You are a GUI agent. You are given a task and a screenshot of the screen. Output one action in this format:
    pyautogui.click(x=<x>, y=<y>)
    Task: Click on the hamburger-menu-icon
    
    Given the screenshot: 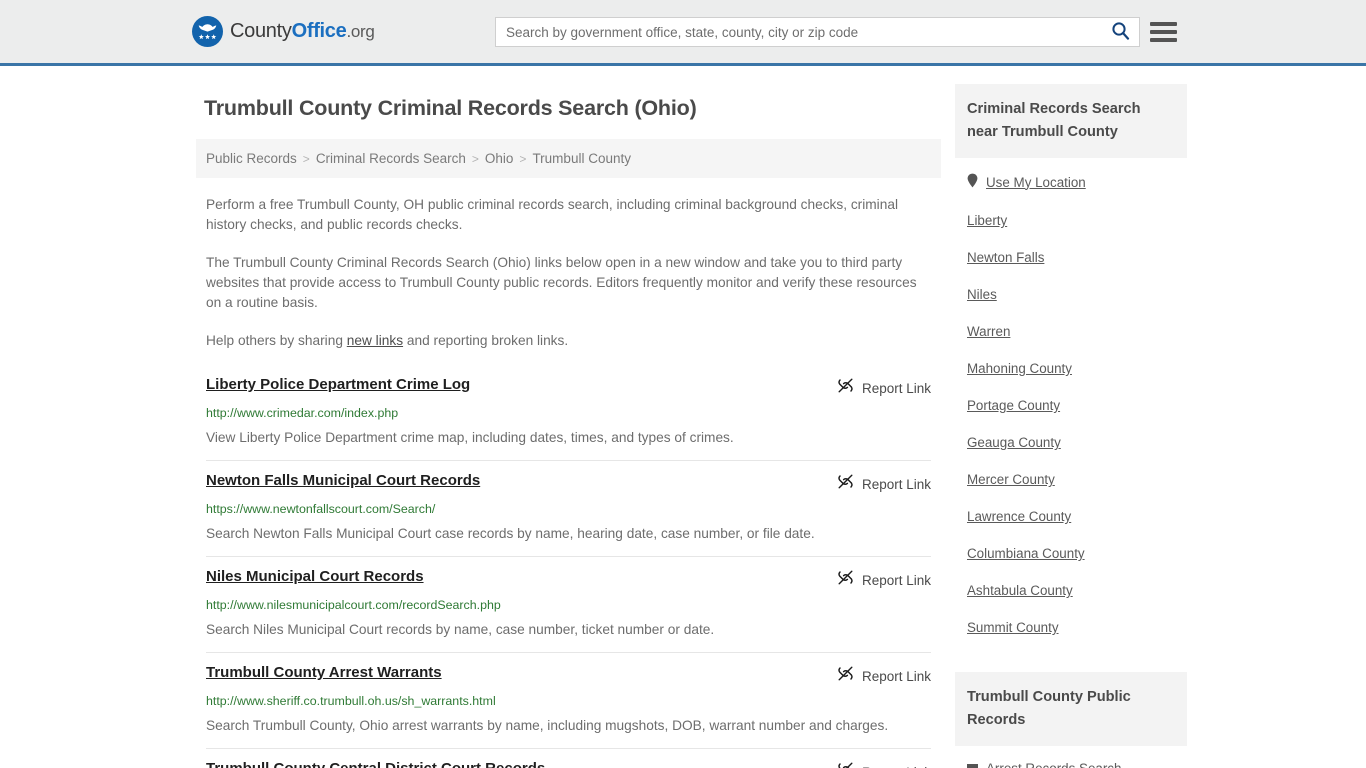 What is the action you would take?
    pyautogui.click(x=1163, y=32)
    